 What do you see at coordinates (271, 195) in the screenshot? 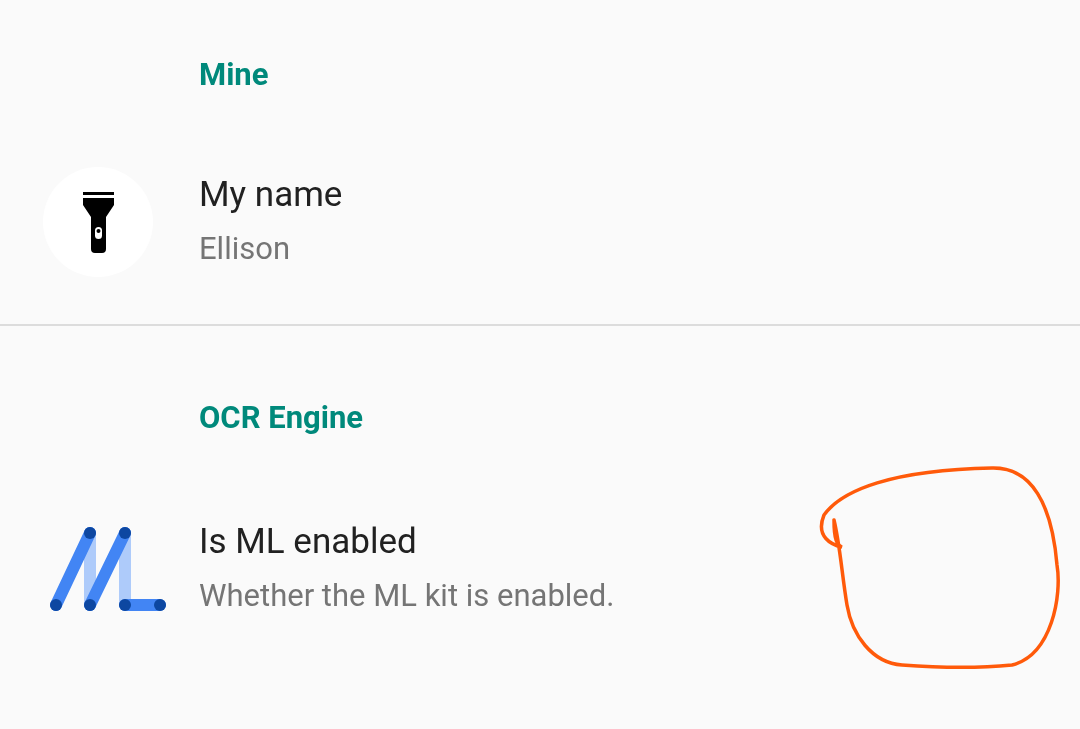
I see `preference-title: My name` at bounding box center [271, 195].